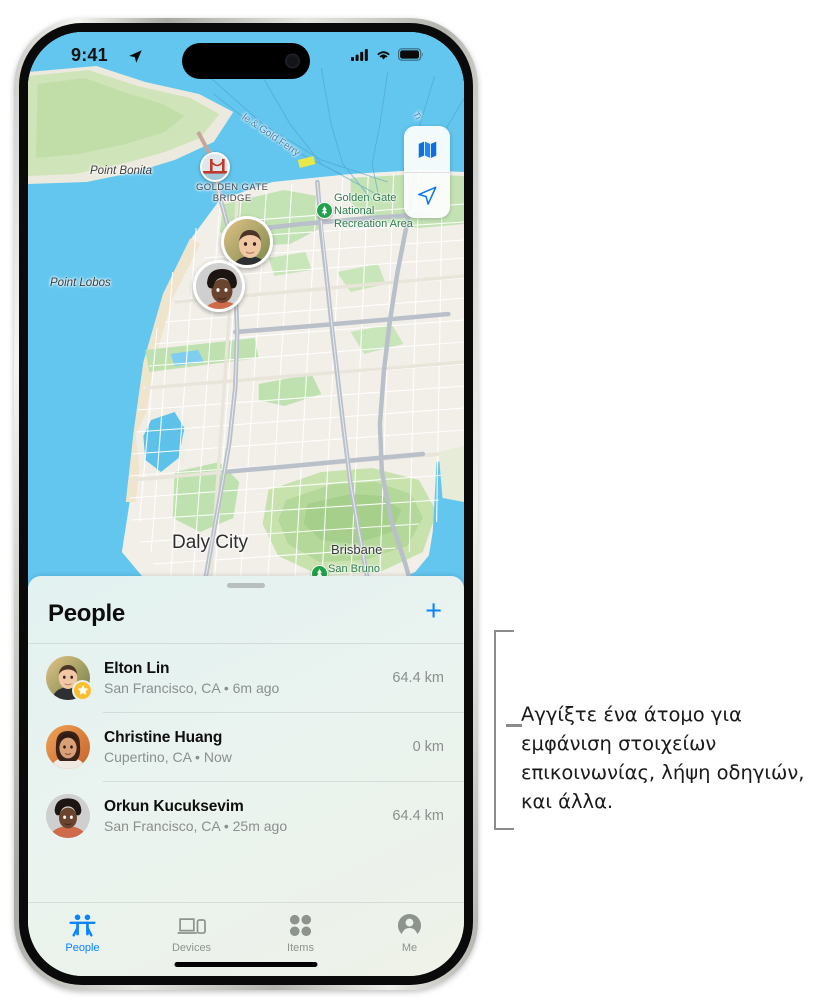 Image resolution: width=814 pixels, height=1008 pixels. Describe the element at coordinates (174, 806) in the screenshot. I see `person-name: Orkun Kucuksevim` at that location.